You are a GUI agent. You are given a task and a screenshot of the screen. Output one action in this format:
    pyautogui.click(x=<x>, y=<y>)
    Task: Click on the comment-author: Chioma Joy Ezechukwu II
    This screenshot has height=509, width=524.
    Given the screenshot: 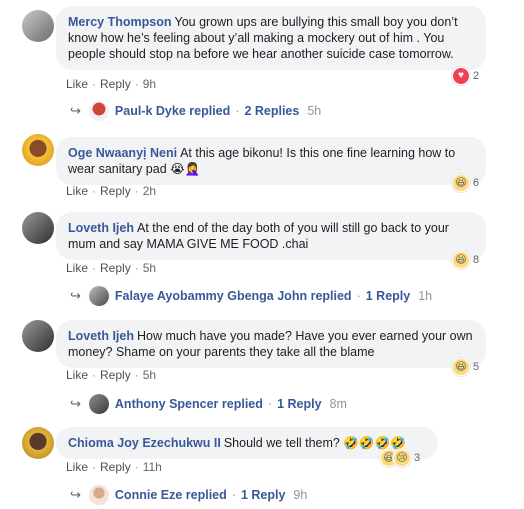 What is the action you would take?
    pyautogui.click(x=144, y=443)
    